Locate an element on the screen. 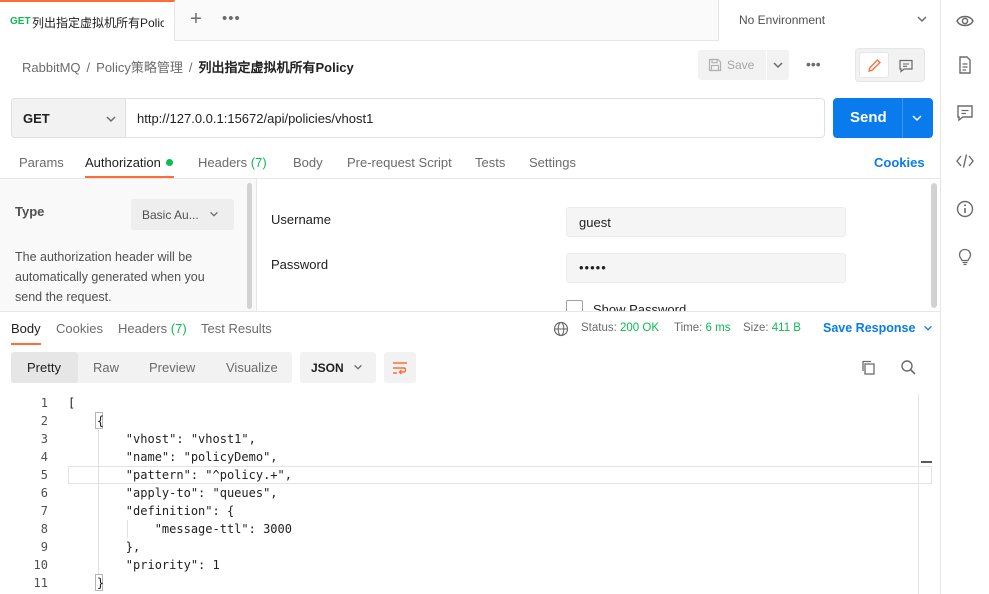 This screenshot has width=989, height=594. edit-mode-button is located at coordinates (874, 65).